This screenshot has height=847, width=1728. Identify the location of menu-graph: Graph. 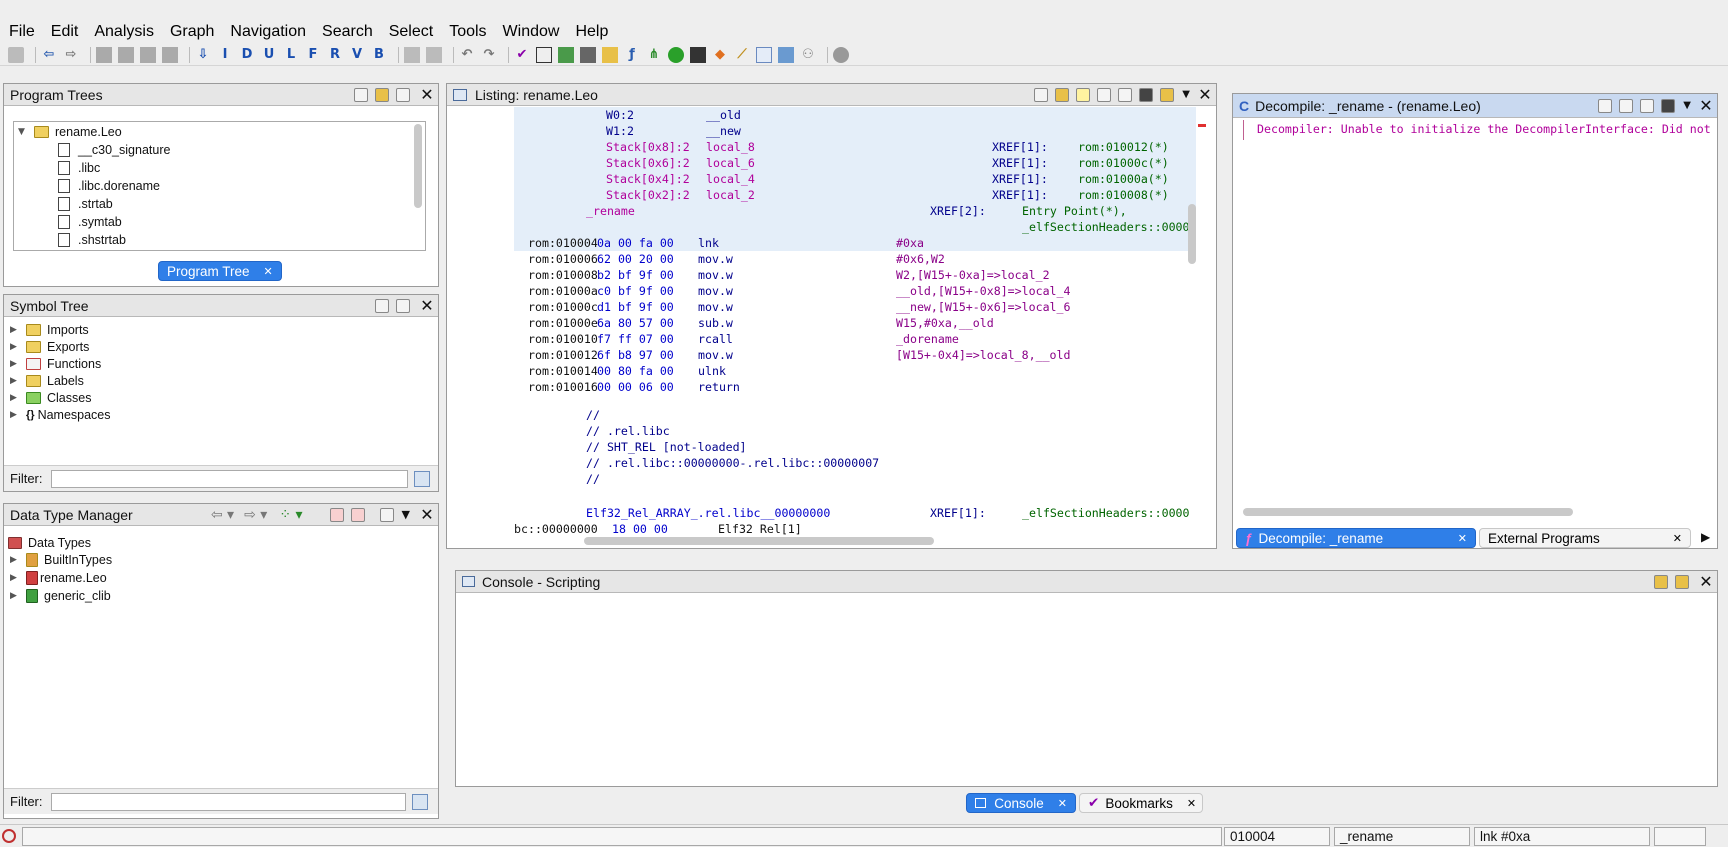
(192, 32).